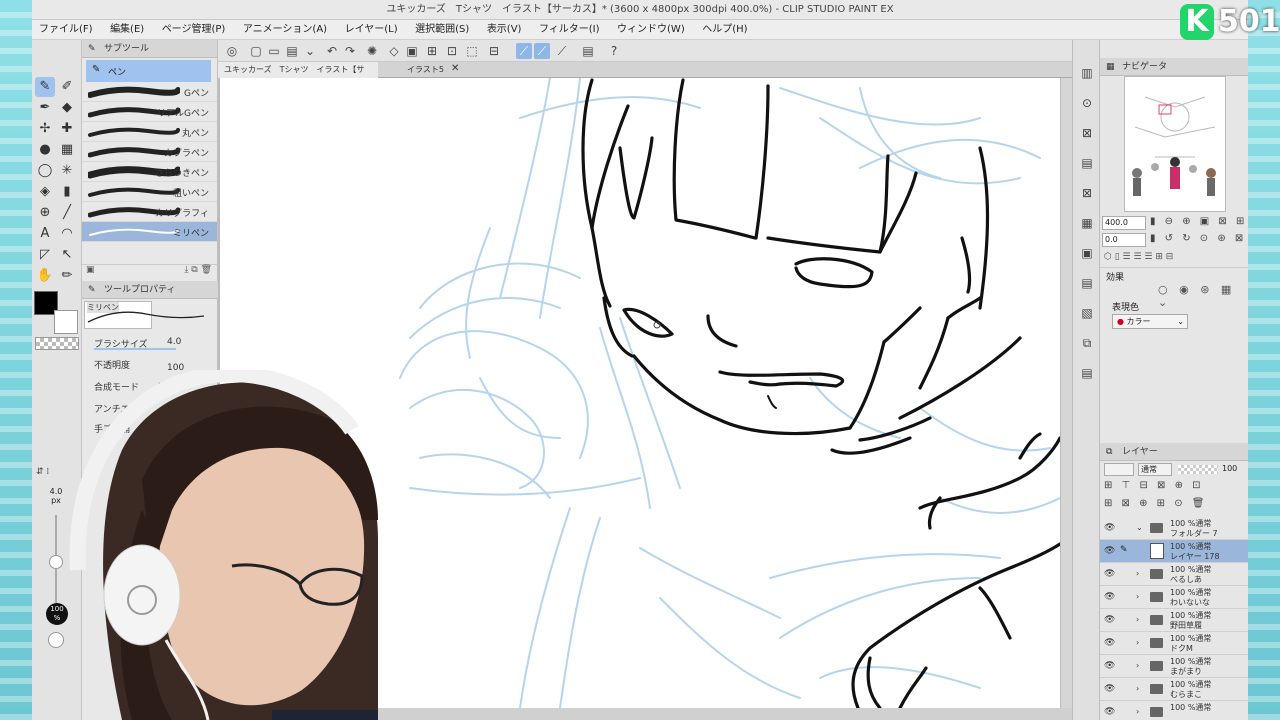 The width and height of the screenshot is (1280, 720). I want to click on zoom-tool-icon: ⊕, so click(45, 213).